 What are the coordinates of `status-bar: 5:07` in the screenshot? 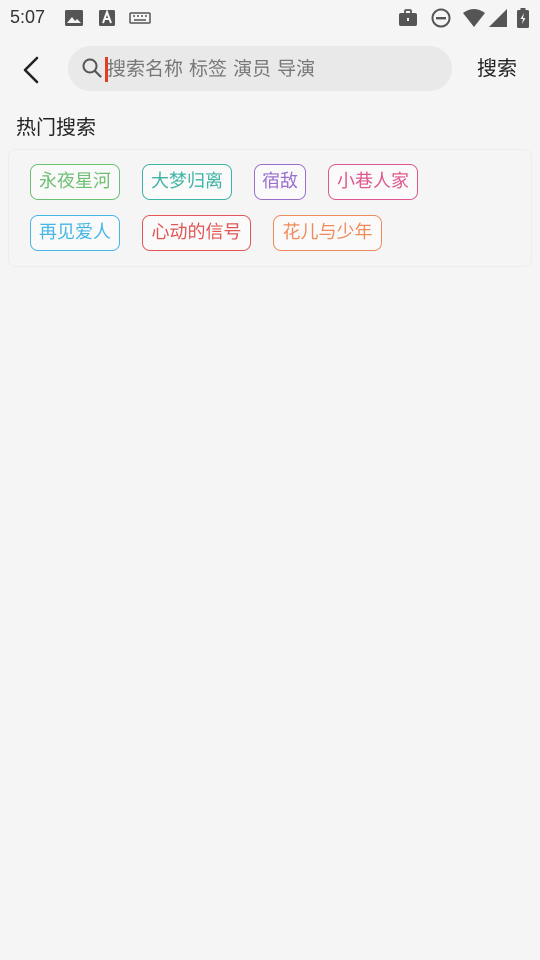 It's located at (270, 18).